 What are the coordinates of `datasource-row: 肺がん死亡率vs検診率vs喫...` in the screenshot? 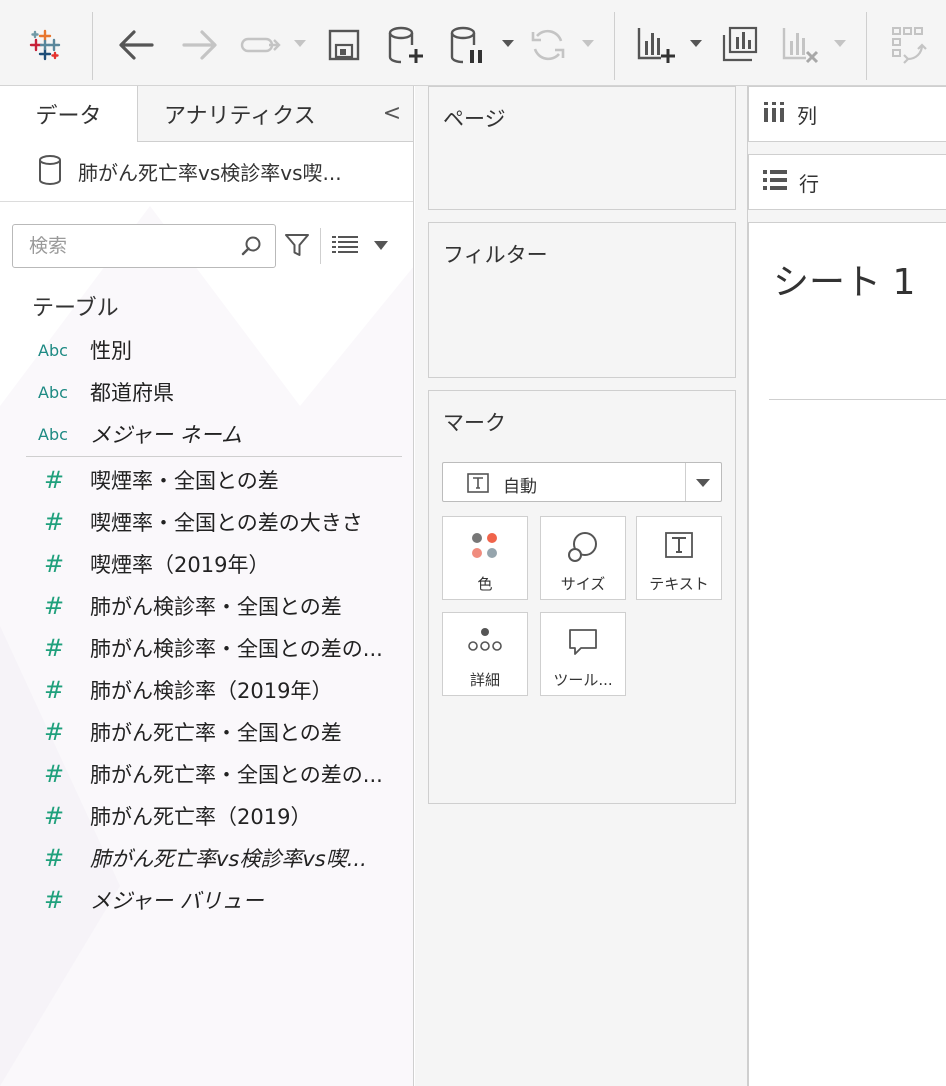 It's located at (206, 172).